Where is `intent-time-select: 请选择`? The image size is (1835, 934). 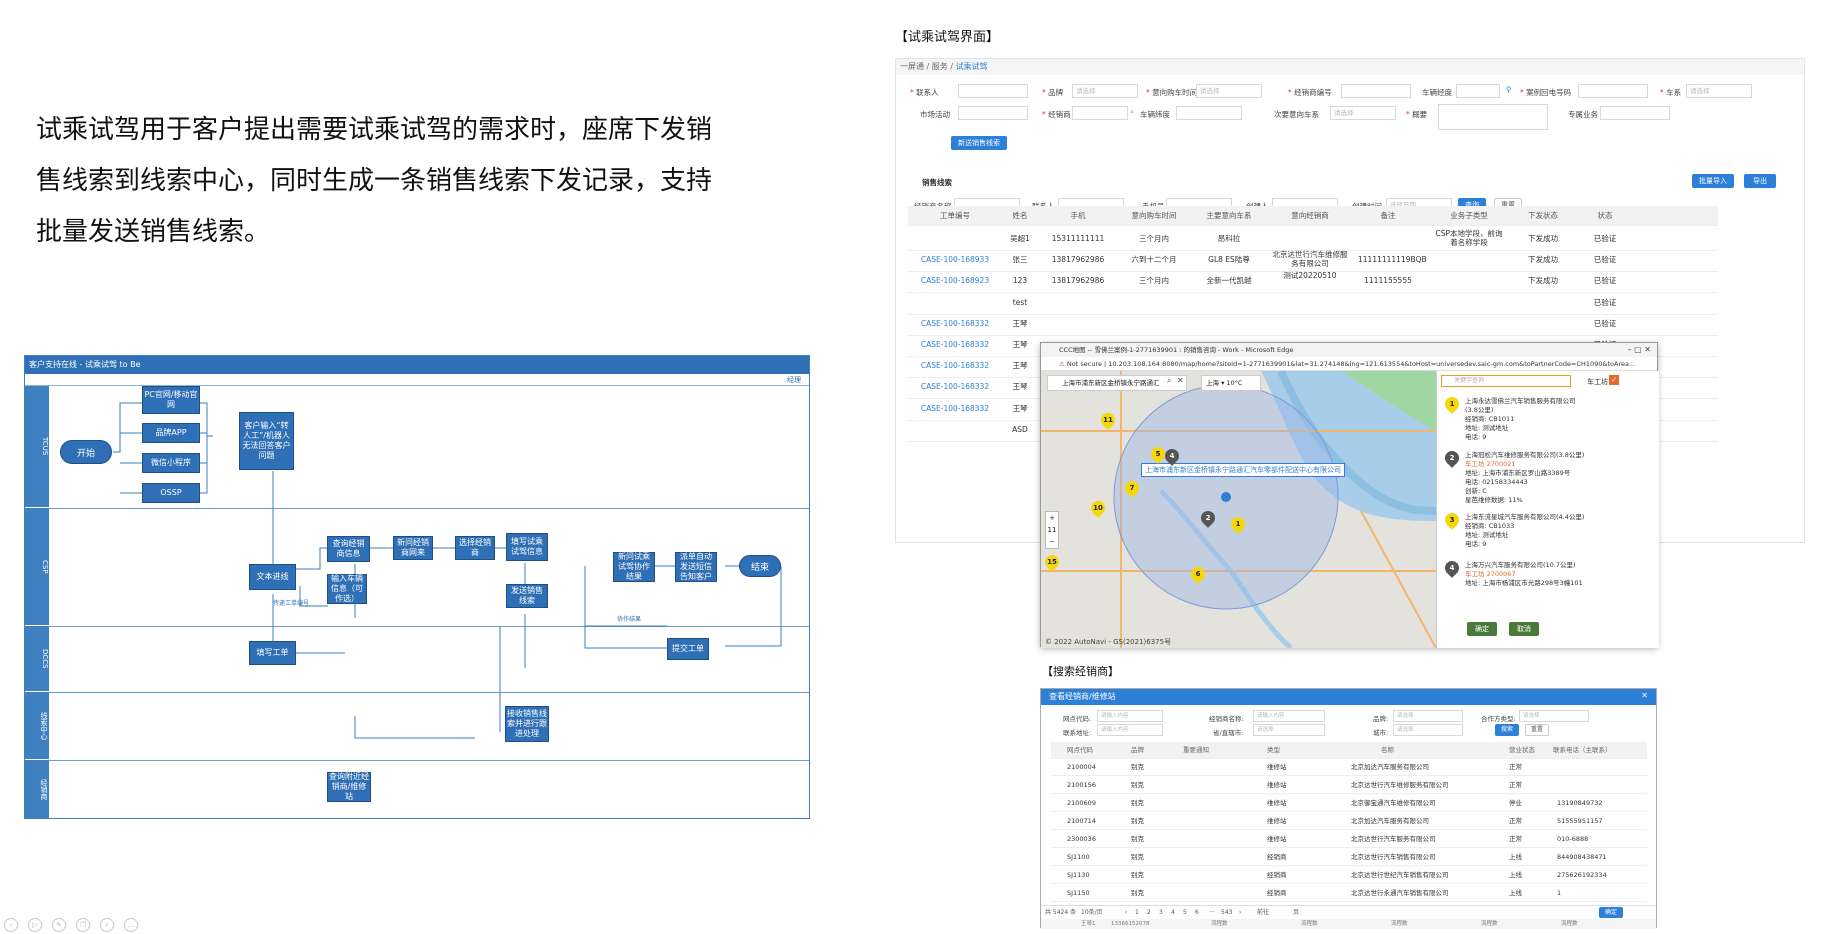
intent-time-select: 请选择 is located at coordinates (1229, 91).